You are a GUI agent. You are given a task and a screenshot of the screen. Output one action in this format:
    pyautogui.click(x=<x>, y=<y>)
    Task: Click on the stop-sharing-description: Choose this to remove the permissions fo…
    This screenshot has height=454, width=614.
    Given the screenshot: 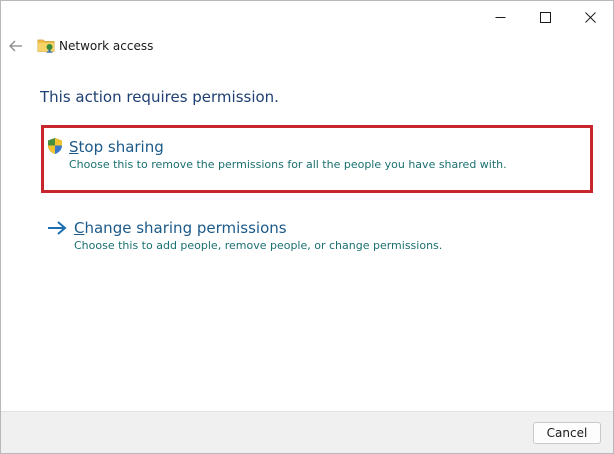 What is the action you would take?
    pyautogui.click(x=288, y=164)
    